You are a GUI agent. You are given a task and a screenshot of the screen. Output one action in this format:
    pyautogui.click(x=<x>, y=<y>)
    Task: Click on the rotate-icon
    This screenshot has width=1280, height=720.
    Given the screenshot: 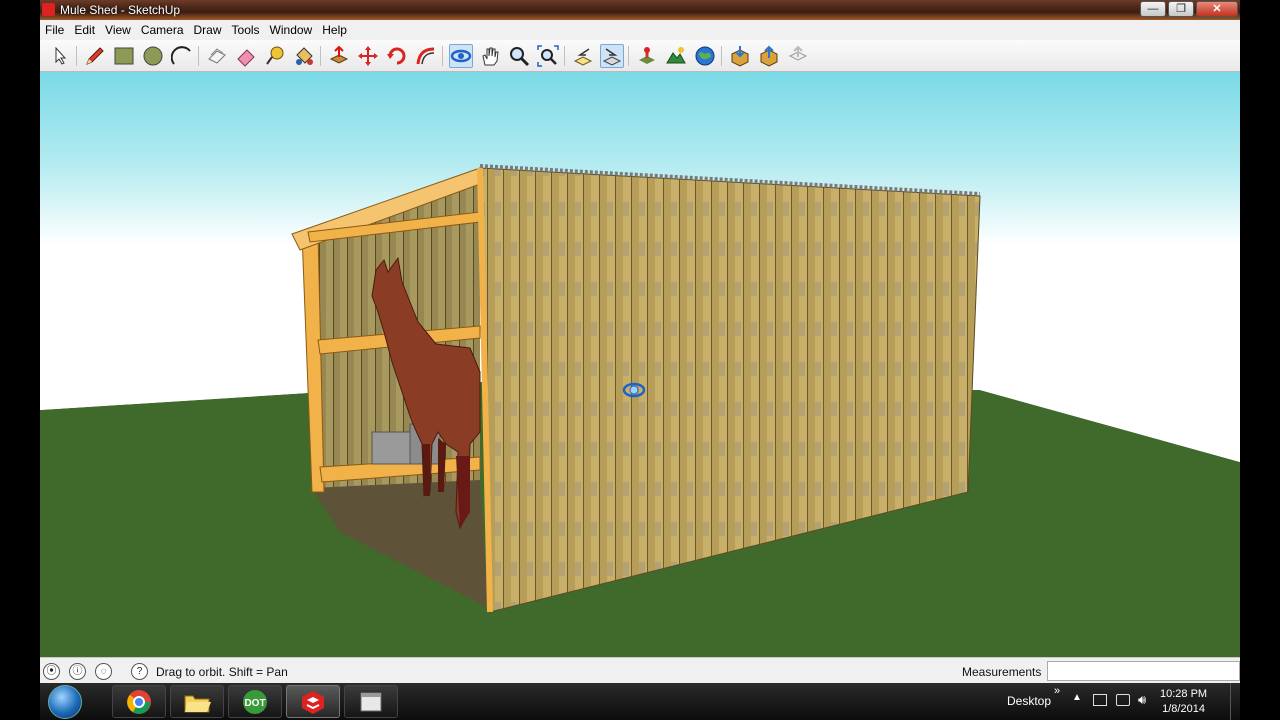 What is the action you would take?
    pyautogui.click(x=396, y=56)
    